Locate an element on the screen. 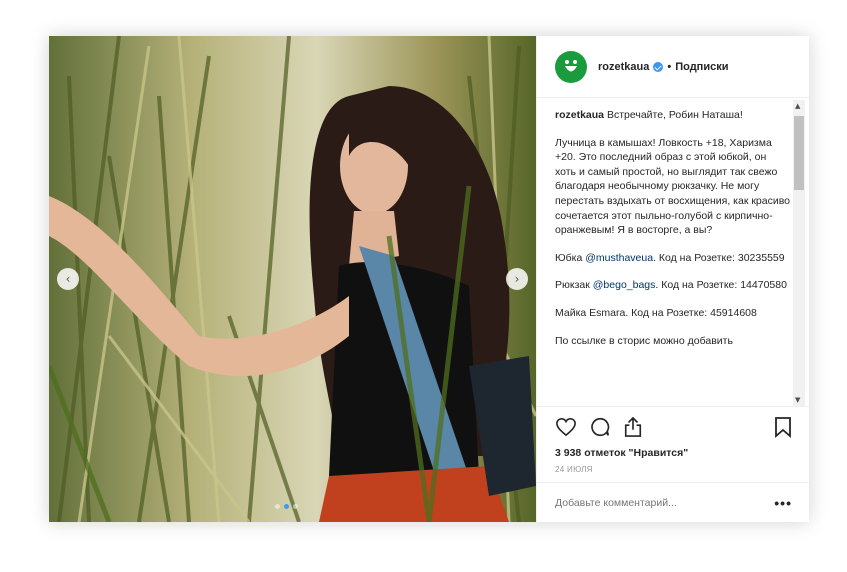 This screenshot has height=572, width=847. likes-count: 3 938 отметок "Нравится" is located at coordinates (673, 453).